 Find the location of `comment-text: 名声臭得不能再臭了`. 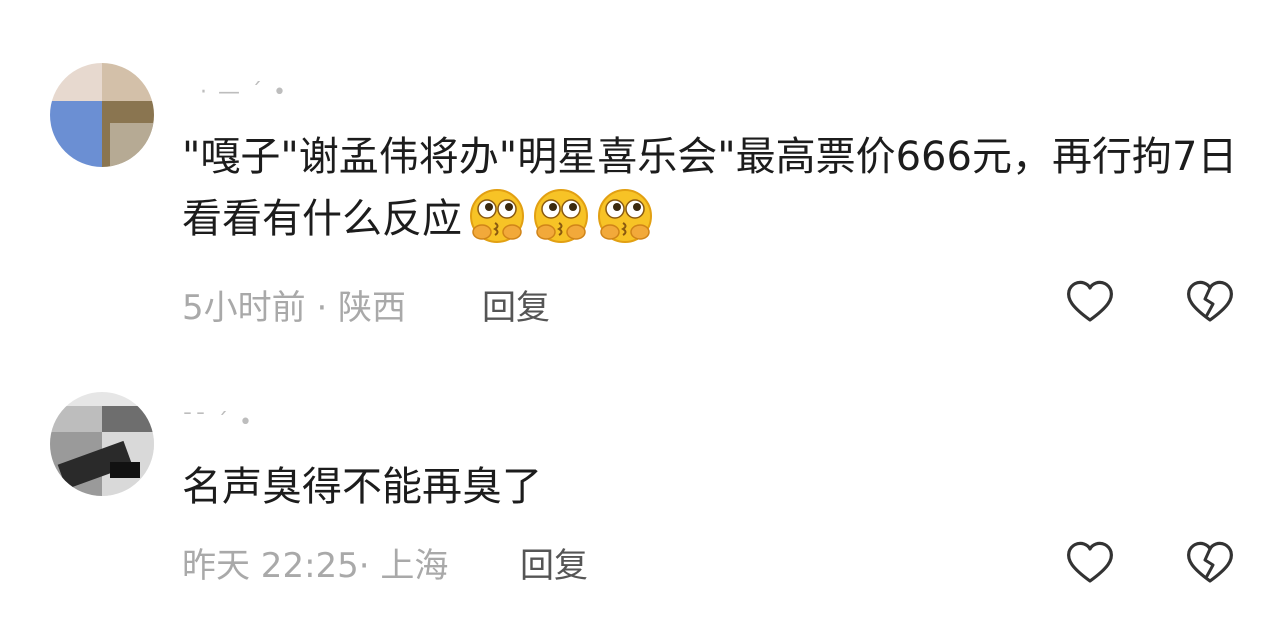

comment-text: 名声臭得不能再臭了 is located at coordinates (712, 487).